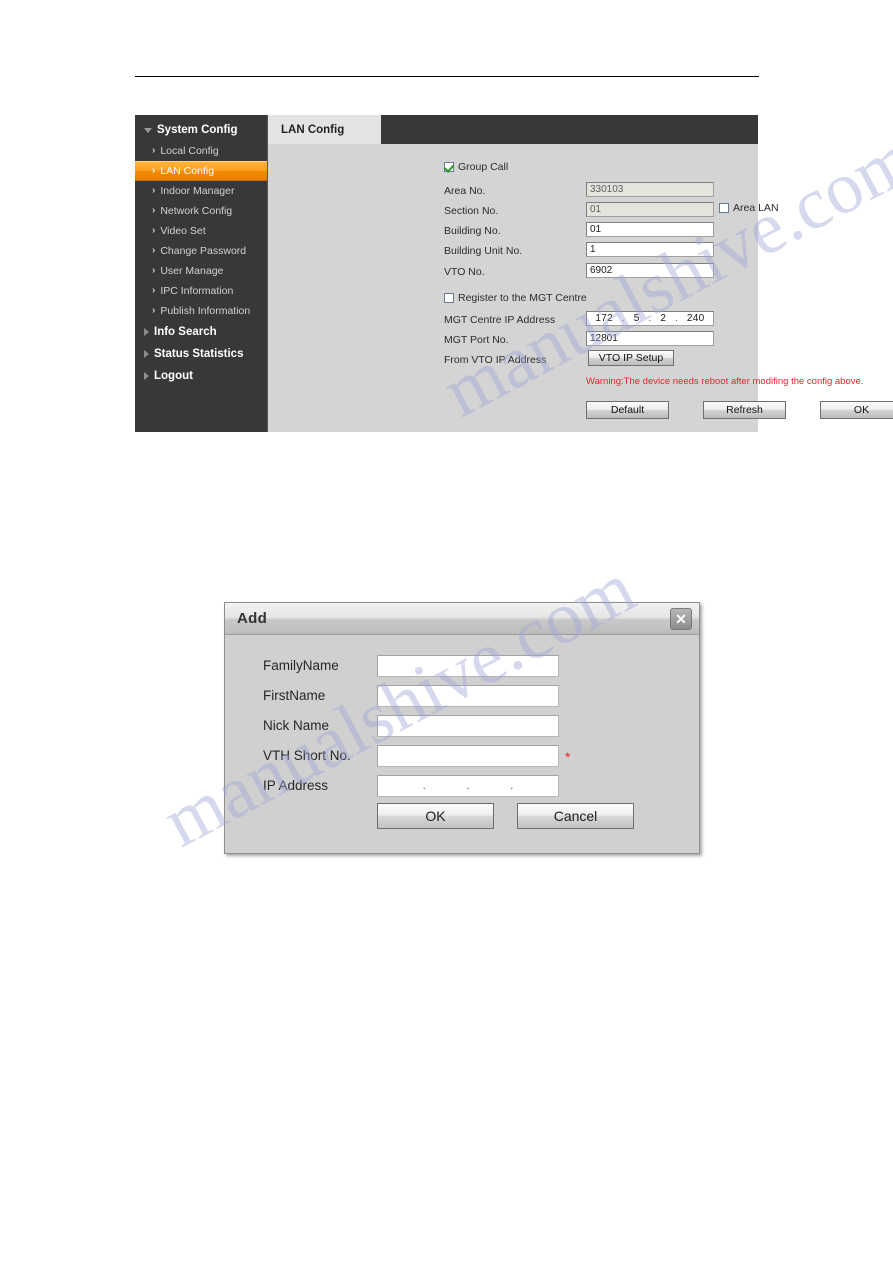  I want to click on building-no-input: 01, so click(650, 229).